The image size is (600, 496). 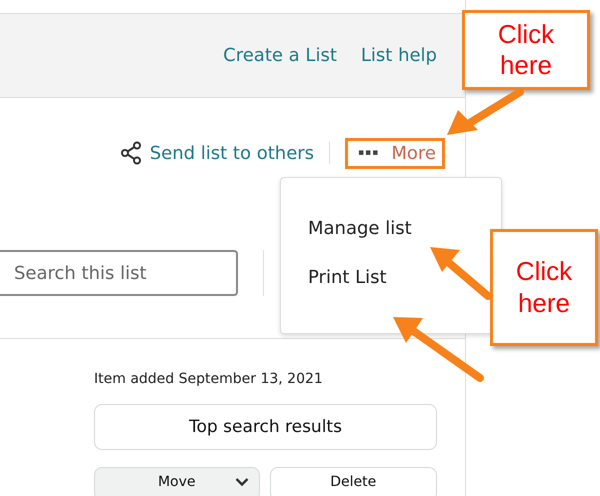 I want to click on chevron-icon, so click(x=241, y=482).